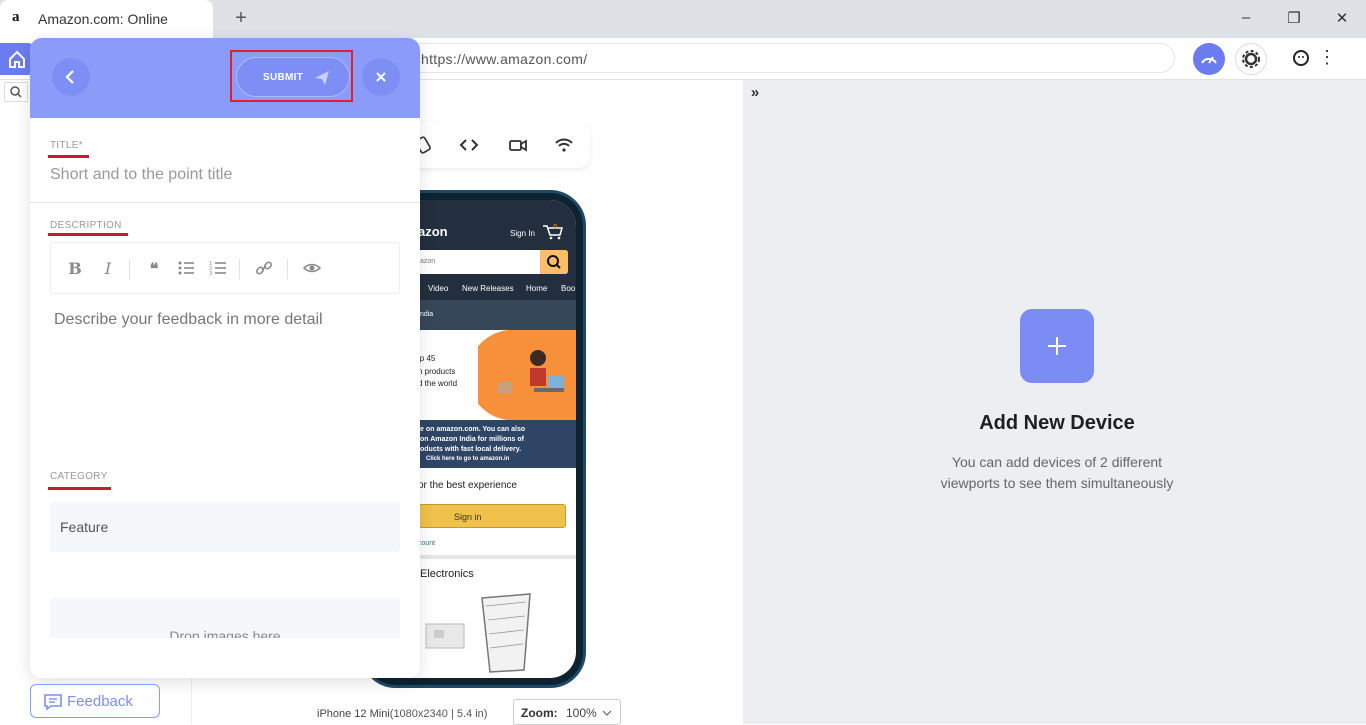 This screenshot has width=1366, height=725. I want to click on product-images, so click(478, 633).